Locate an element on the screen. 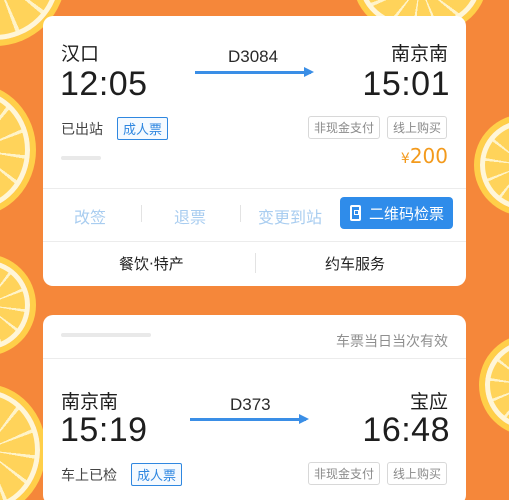 The image size is (509, 500). service-separator is located at coordinates (255, 263).